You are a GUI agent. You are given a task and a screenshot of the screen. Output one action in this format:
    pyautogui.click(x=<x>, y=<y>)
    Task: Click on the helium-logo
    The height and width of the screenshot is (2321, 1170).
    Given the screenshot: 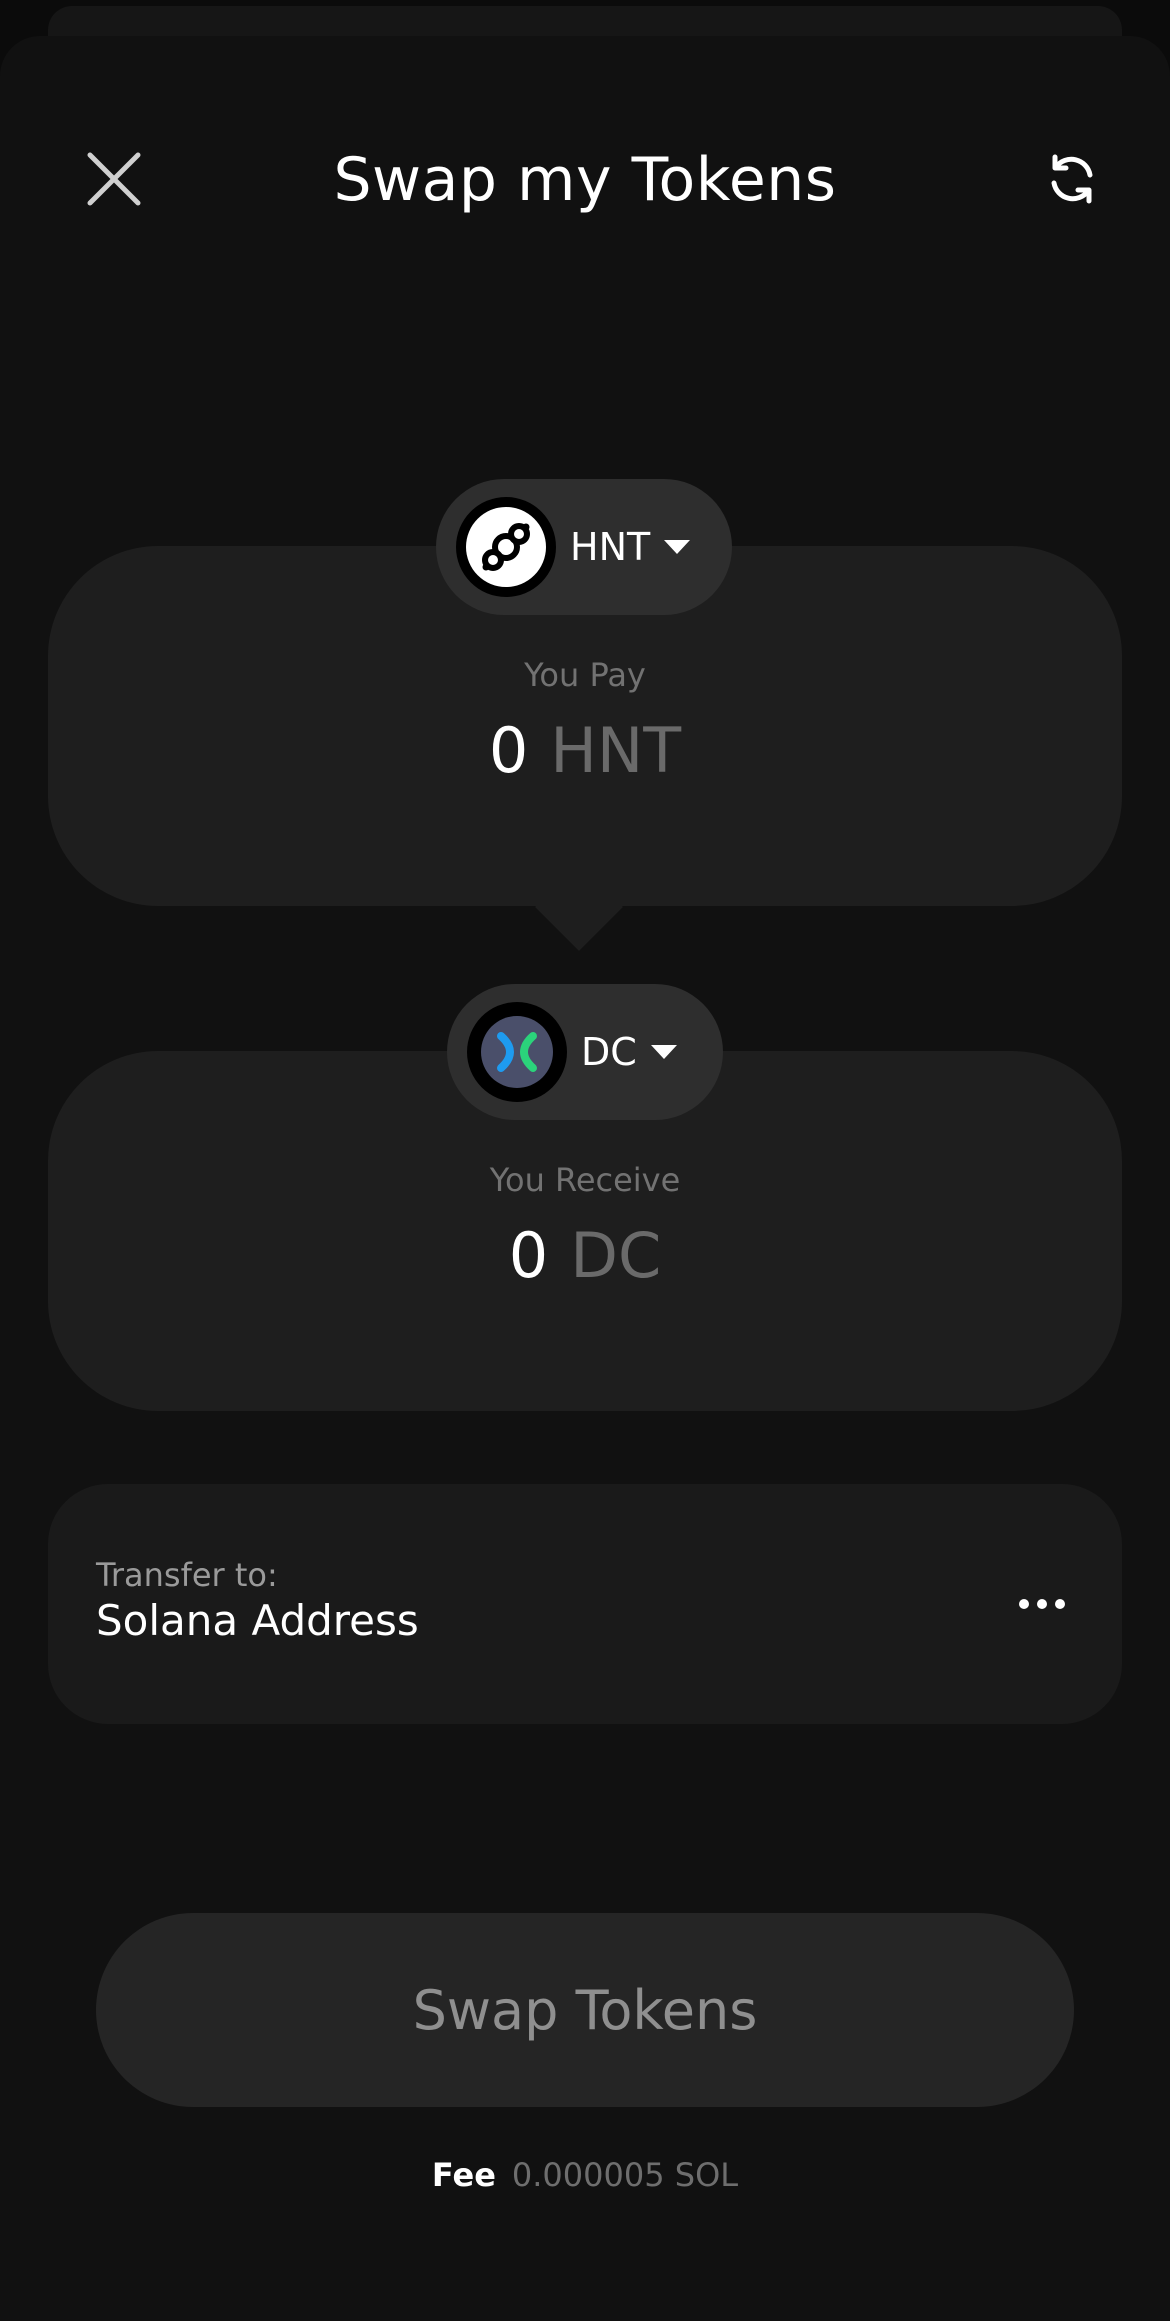 What is the action you would take?
    pyautogui.click(x=506, y=547)
    